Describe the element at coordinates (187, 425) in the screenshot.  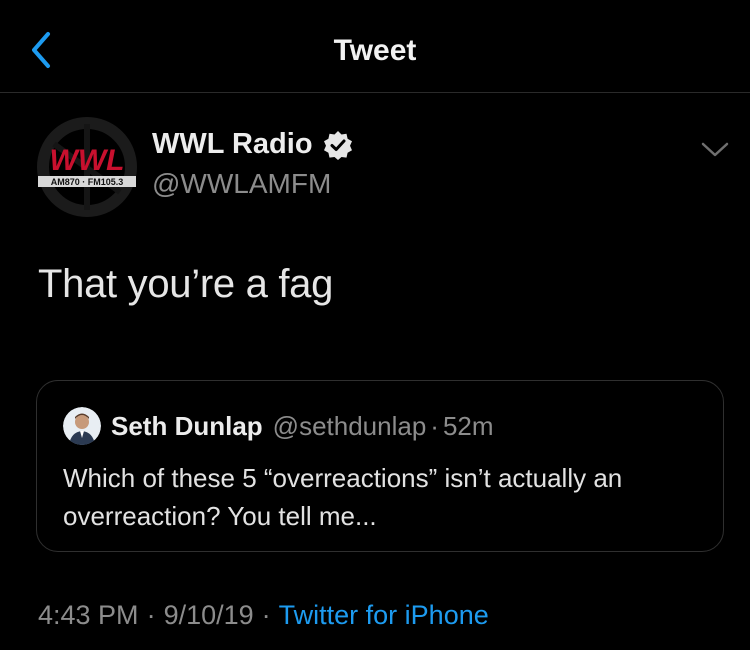
I see `quoted-author-name: Seth Dunlap` at that location.